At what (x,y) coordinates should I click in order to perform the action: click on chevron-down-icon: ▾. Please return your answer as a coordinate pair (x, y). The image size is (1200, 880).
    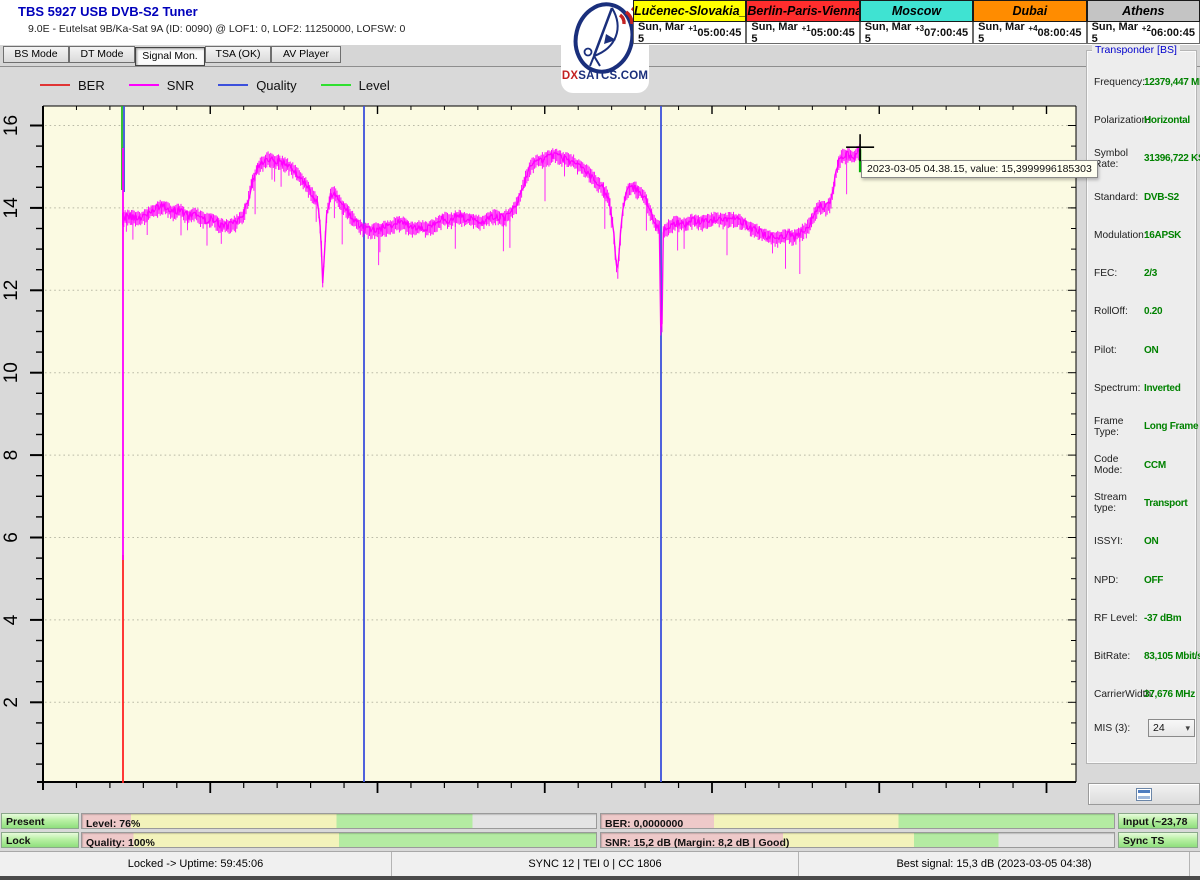
    Looking at the image, I should click on (1187, 728).